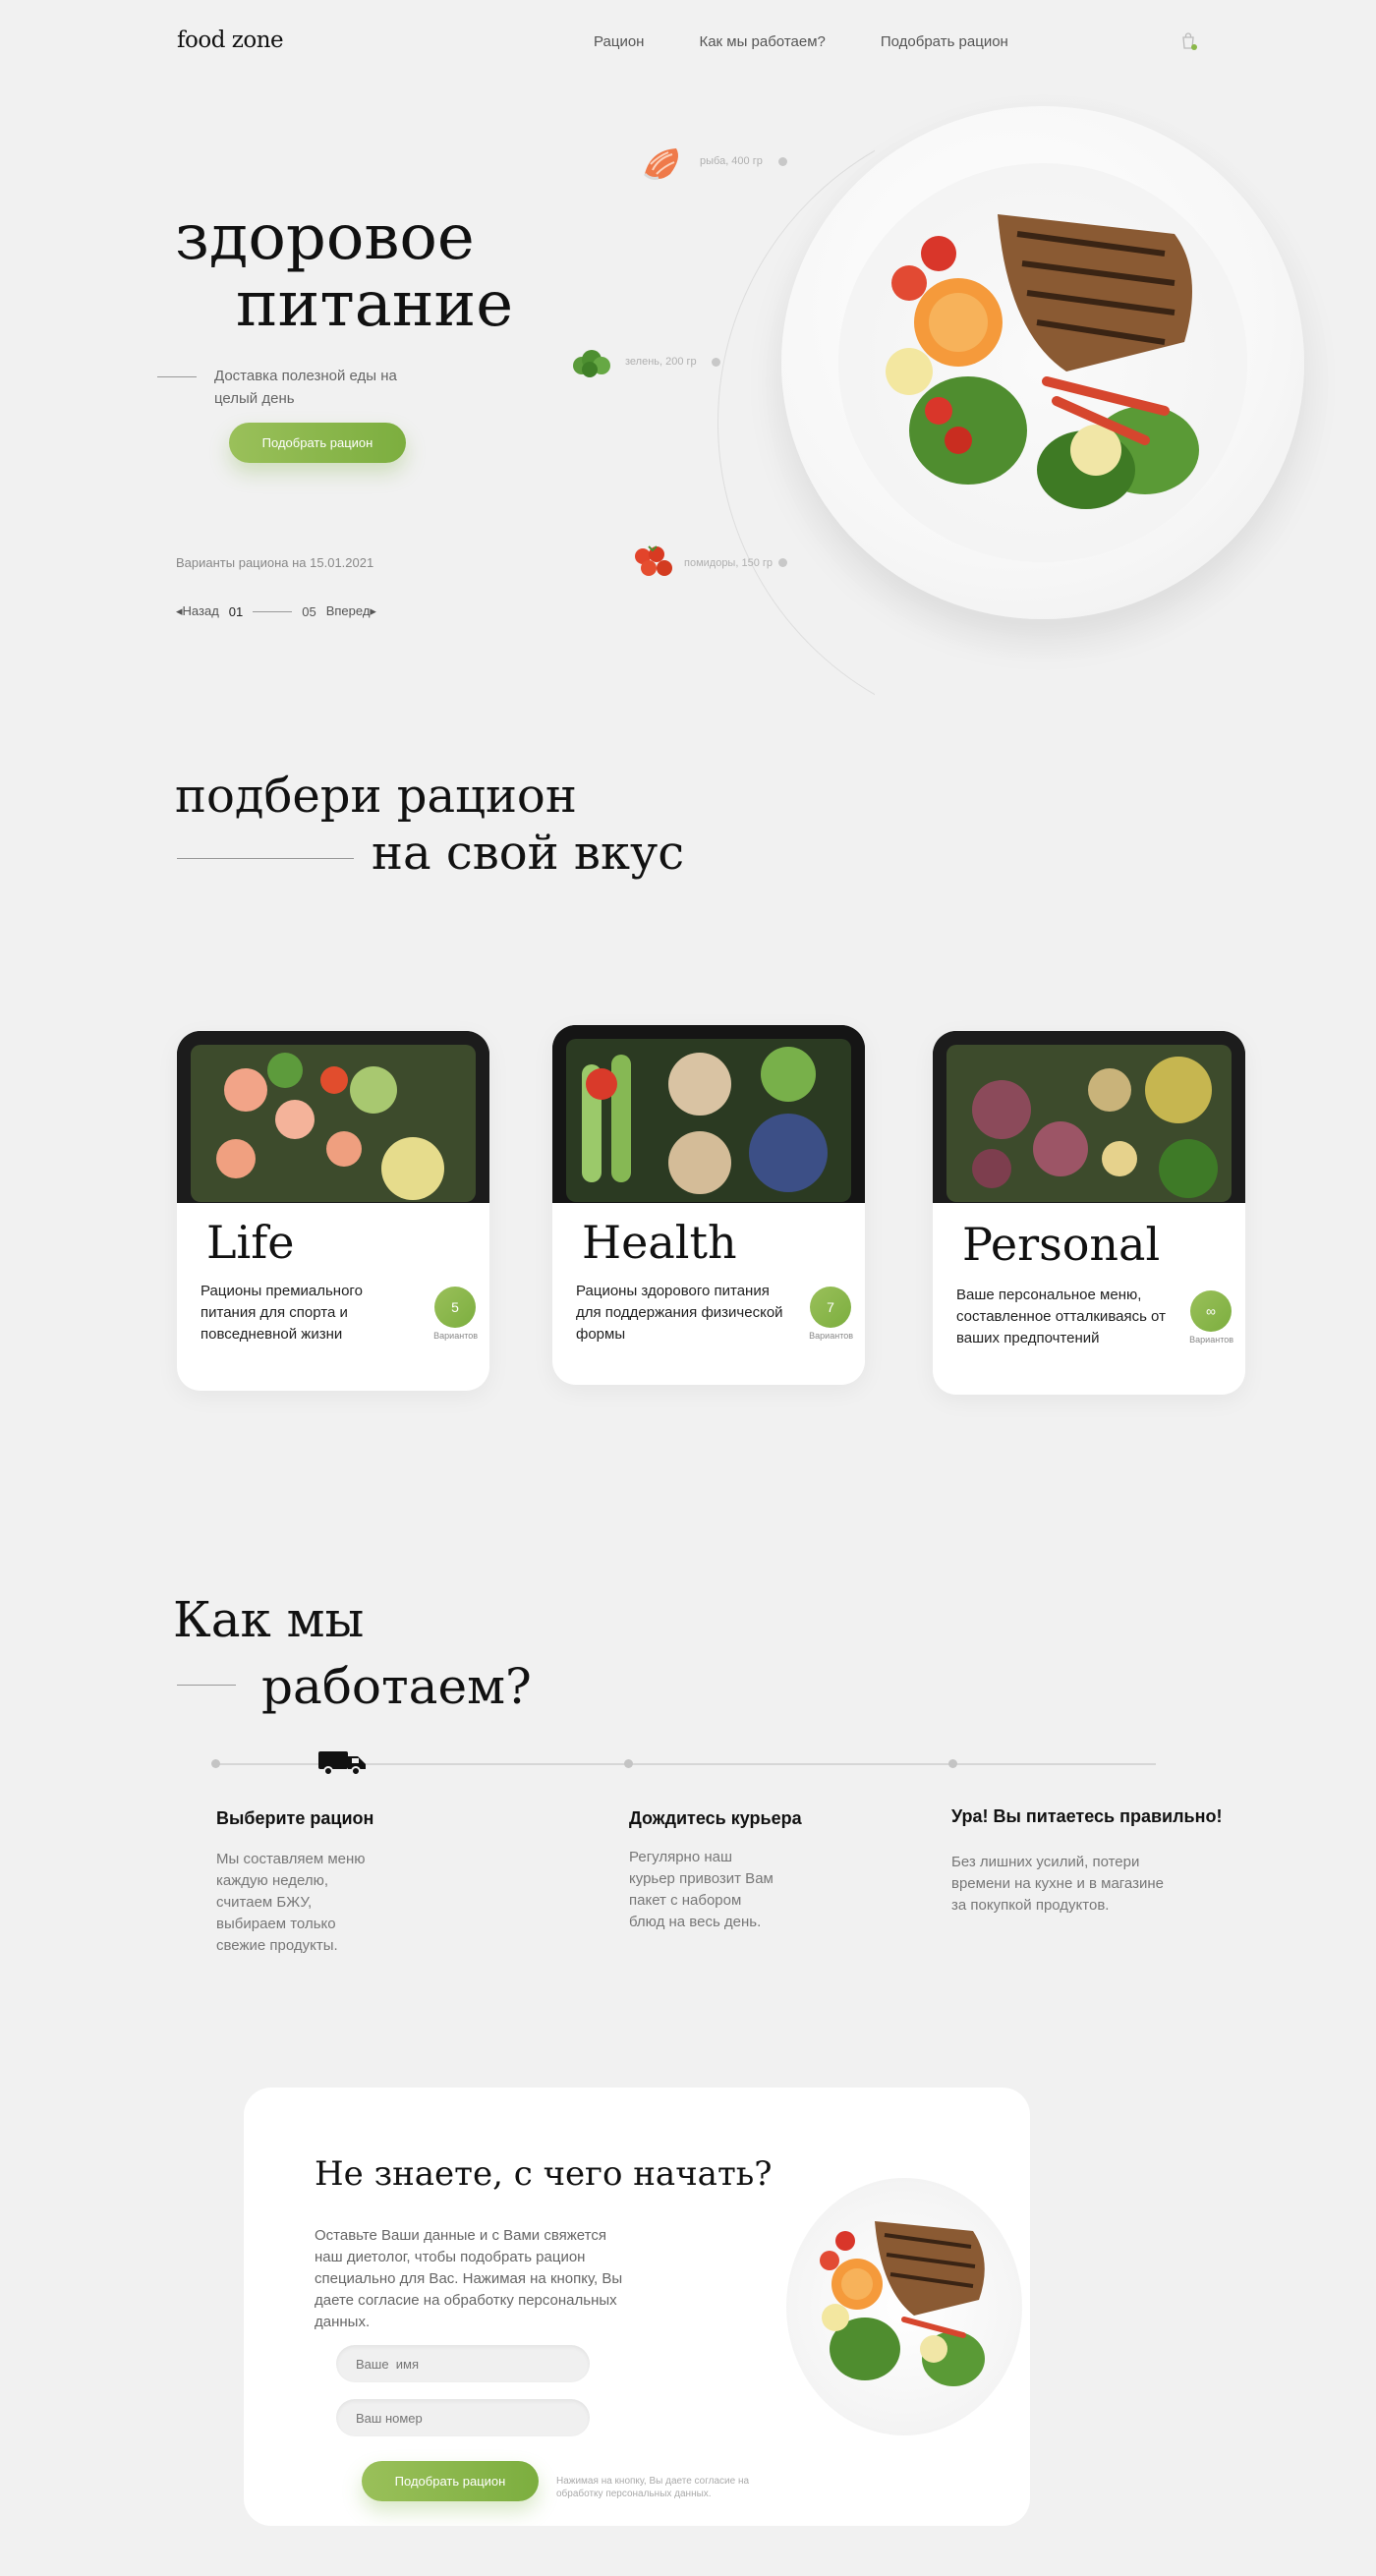 The width and height of the screenshot is (1376, 2576). I want to click on diet-card-name: Life, so click(250, 1242).